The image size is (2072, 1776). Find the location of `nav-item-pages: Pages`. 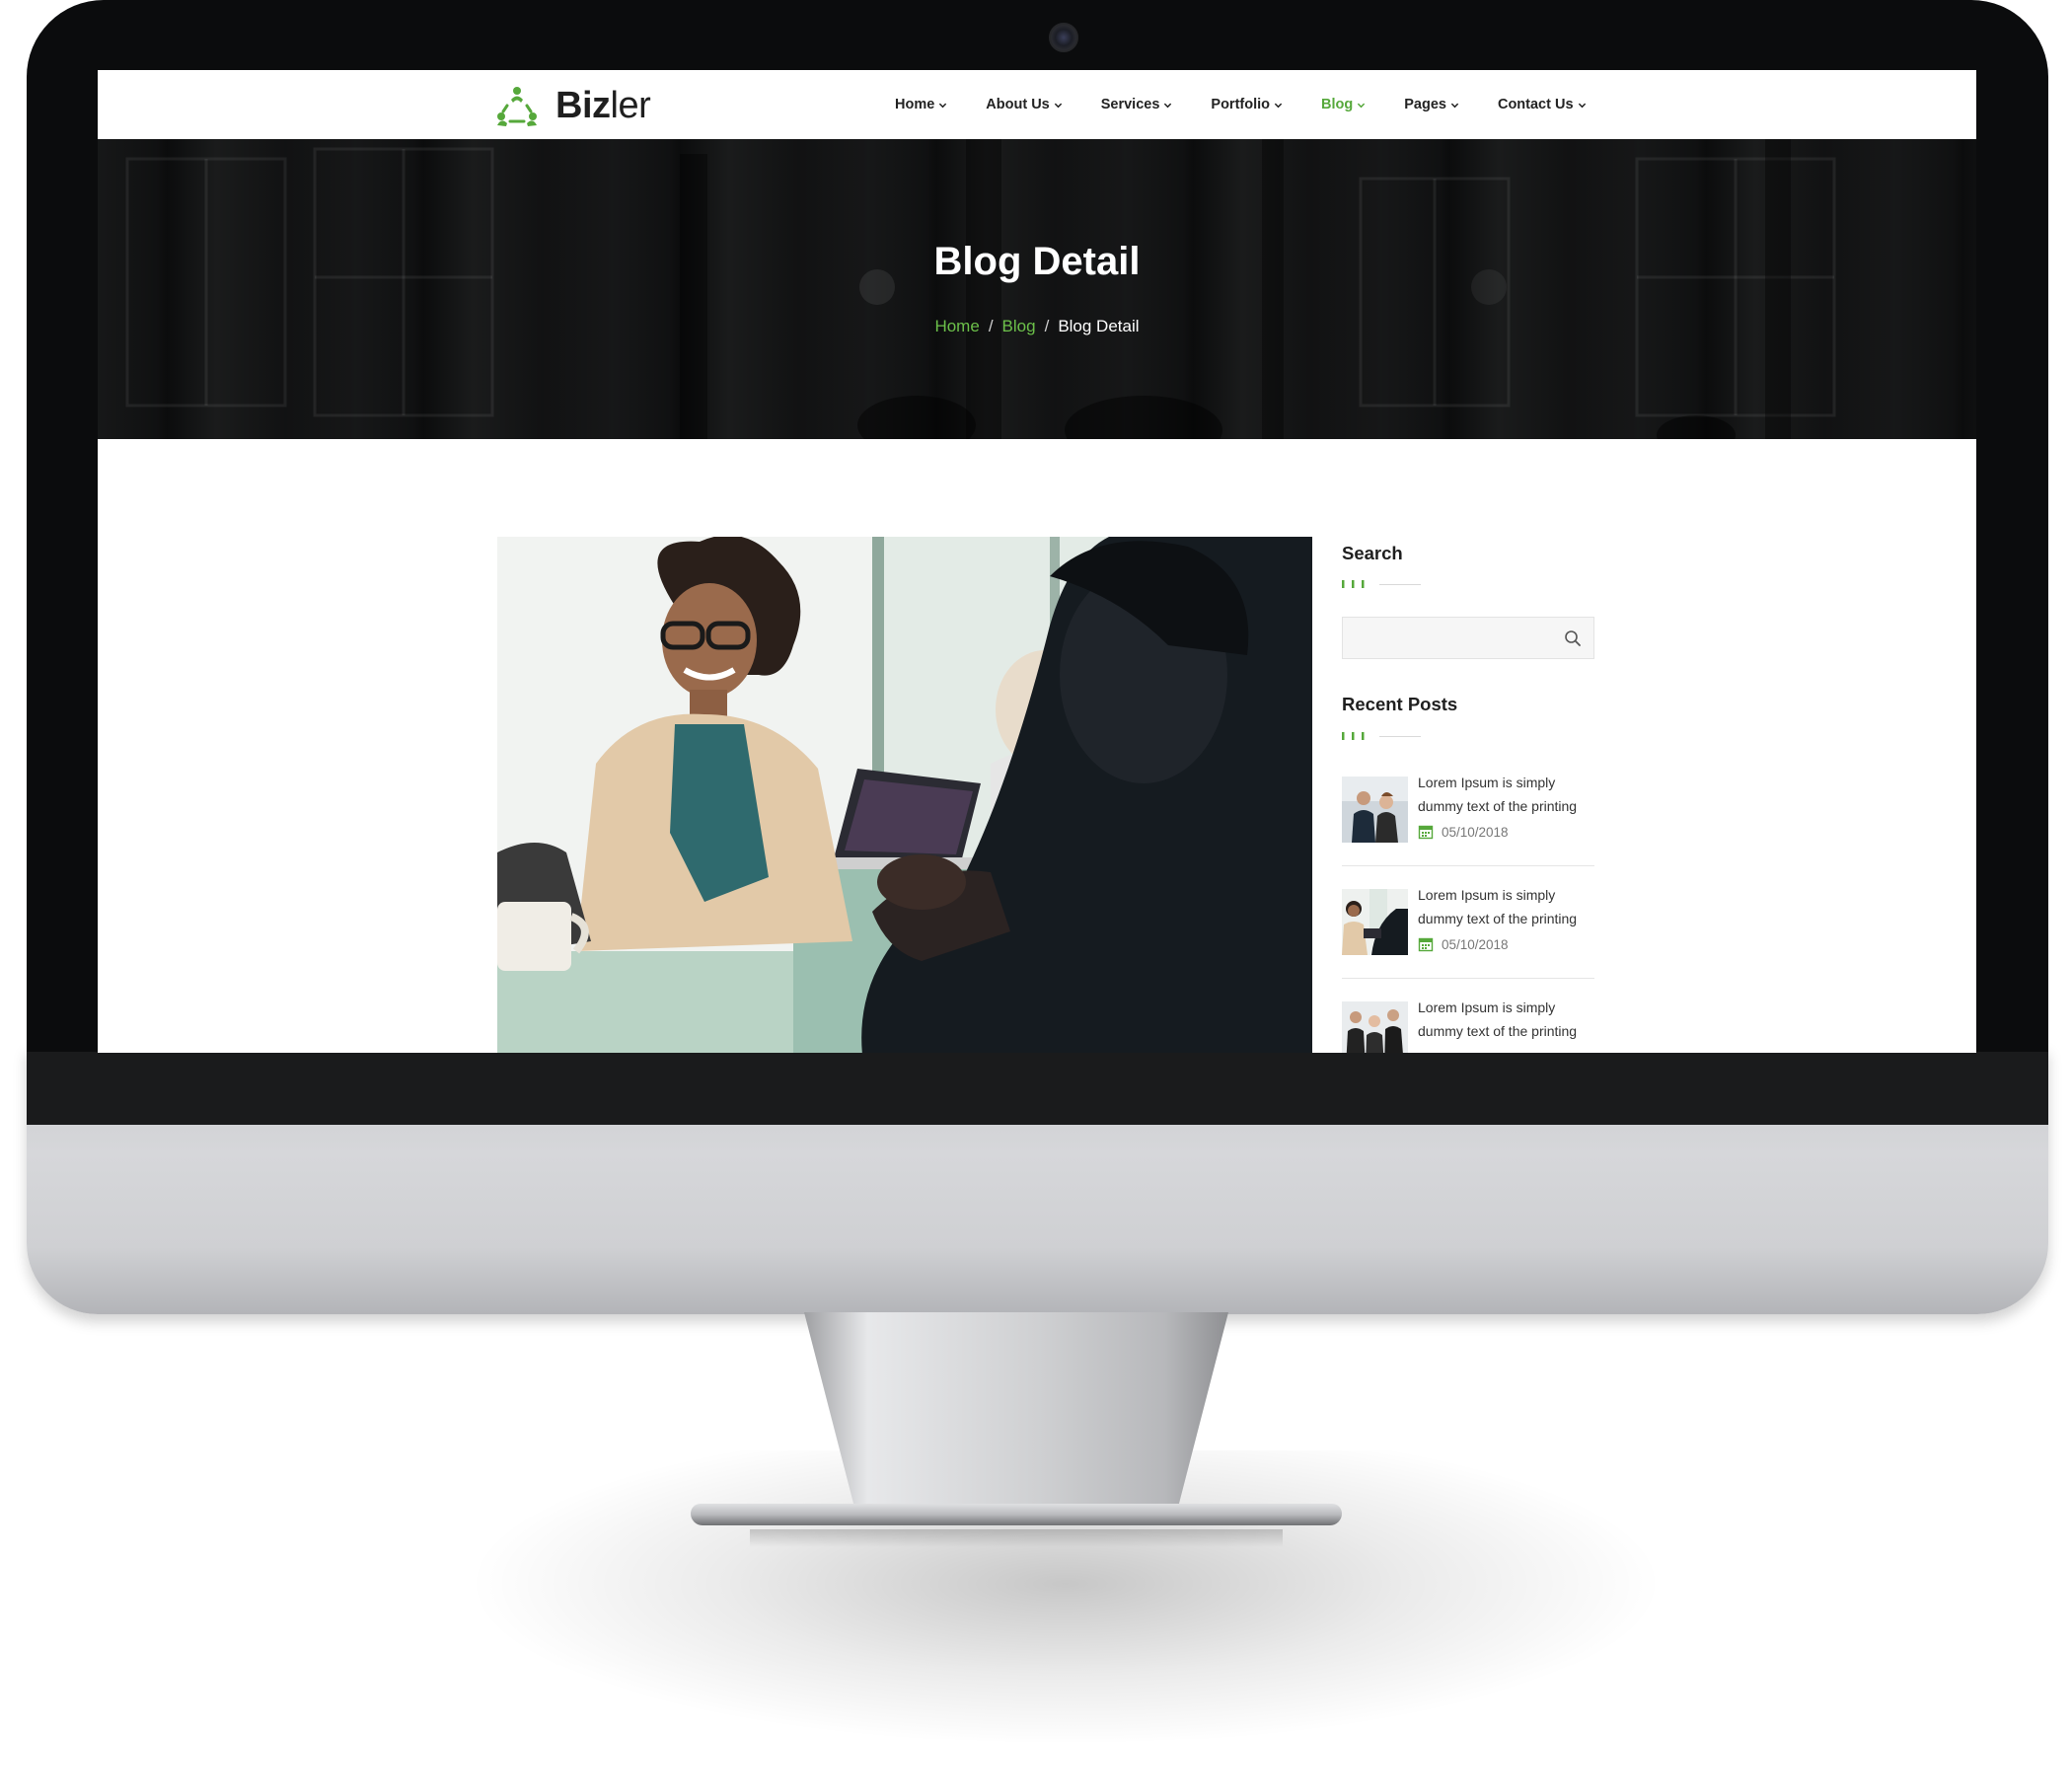

nav-item-pages: Pages is located at coordinates (1432, 105).